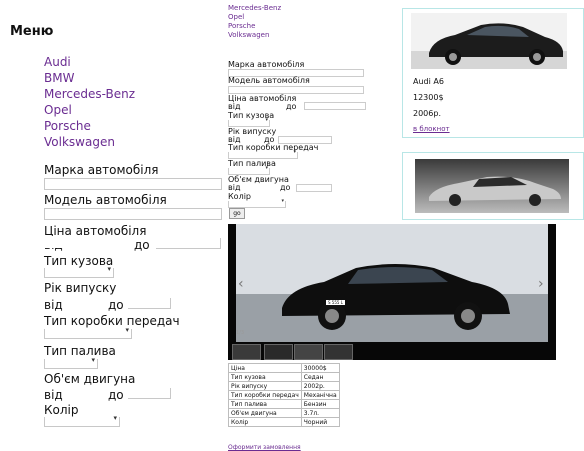 The image size is (584, 451). What do you see at coordinates (266, 64) in the screenshot?
I see `mini-make-label: Марка автомобіля` at bounding box center [266, 64].